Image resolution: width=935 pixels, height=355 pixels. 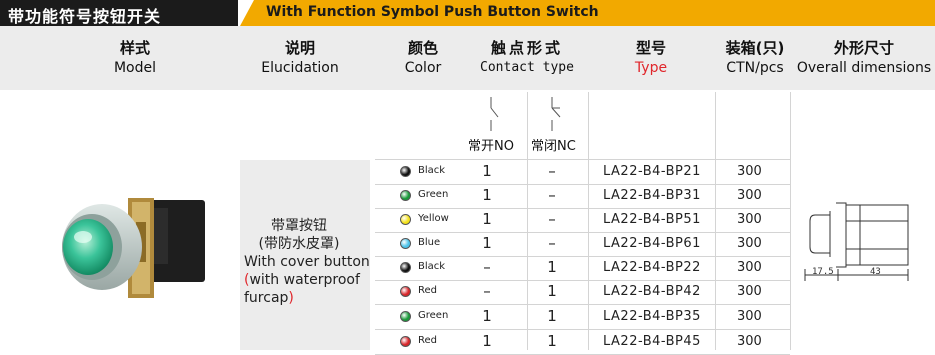 I want to click on desc-line-1: 带罩按钮, so click(x=299, y=226).